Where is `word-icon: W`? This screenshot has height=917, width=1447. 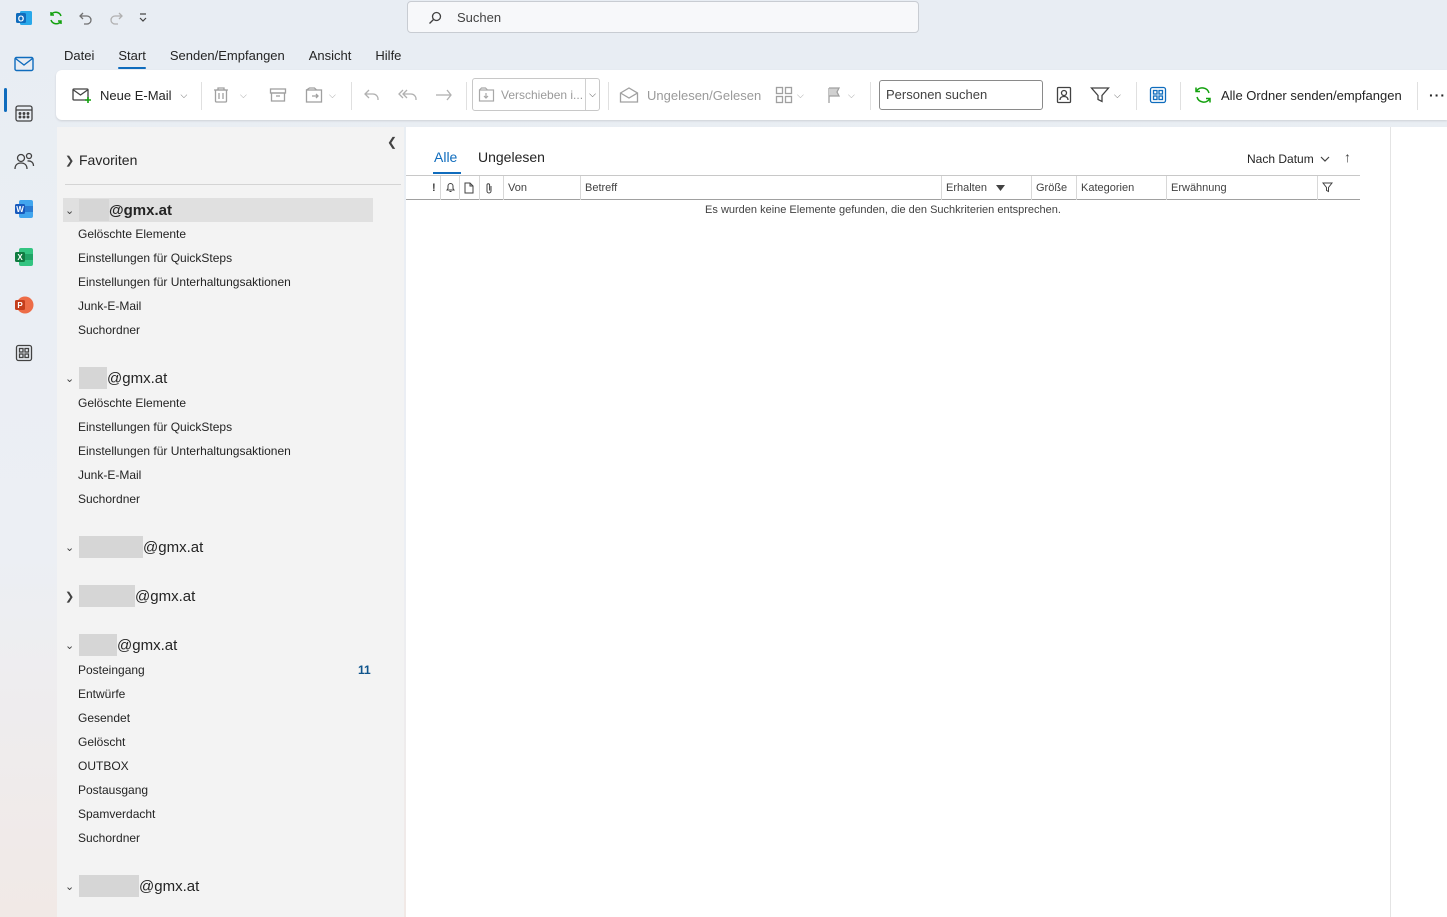 word-icon: W is located at coordinates (24, 209).